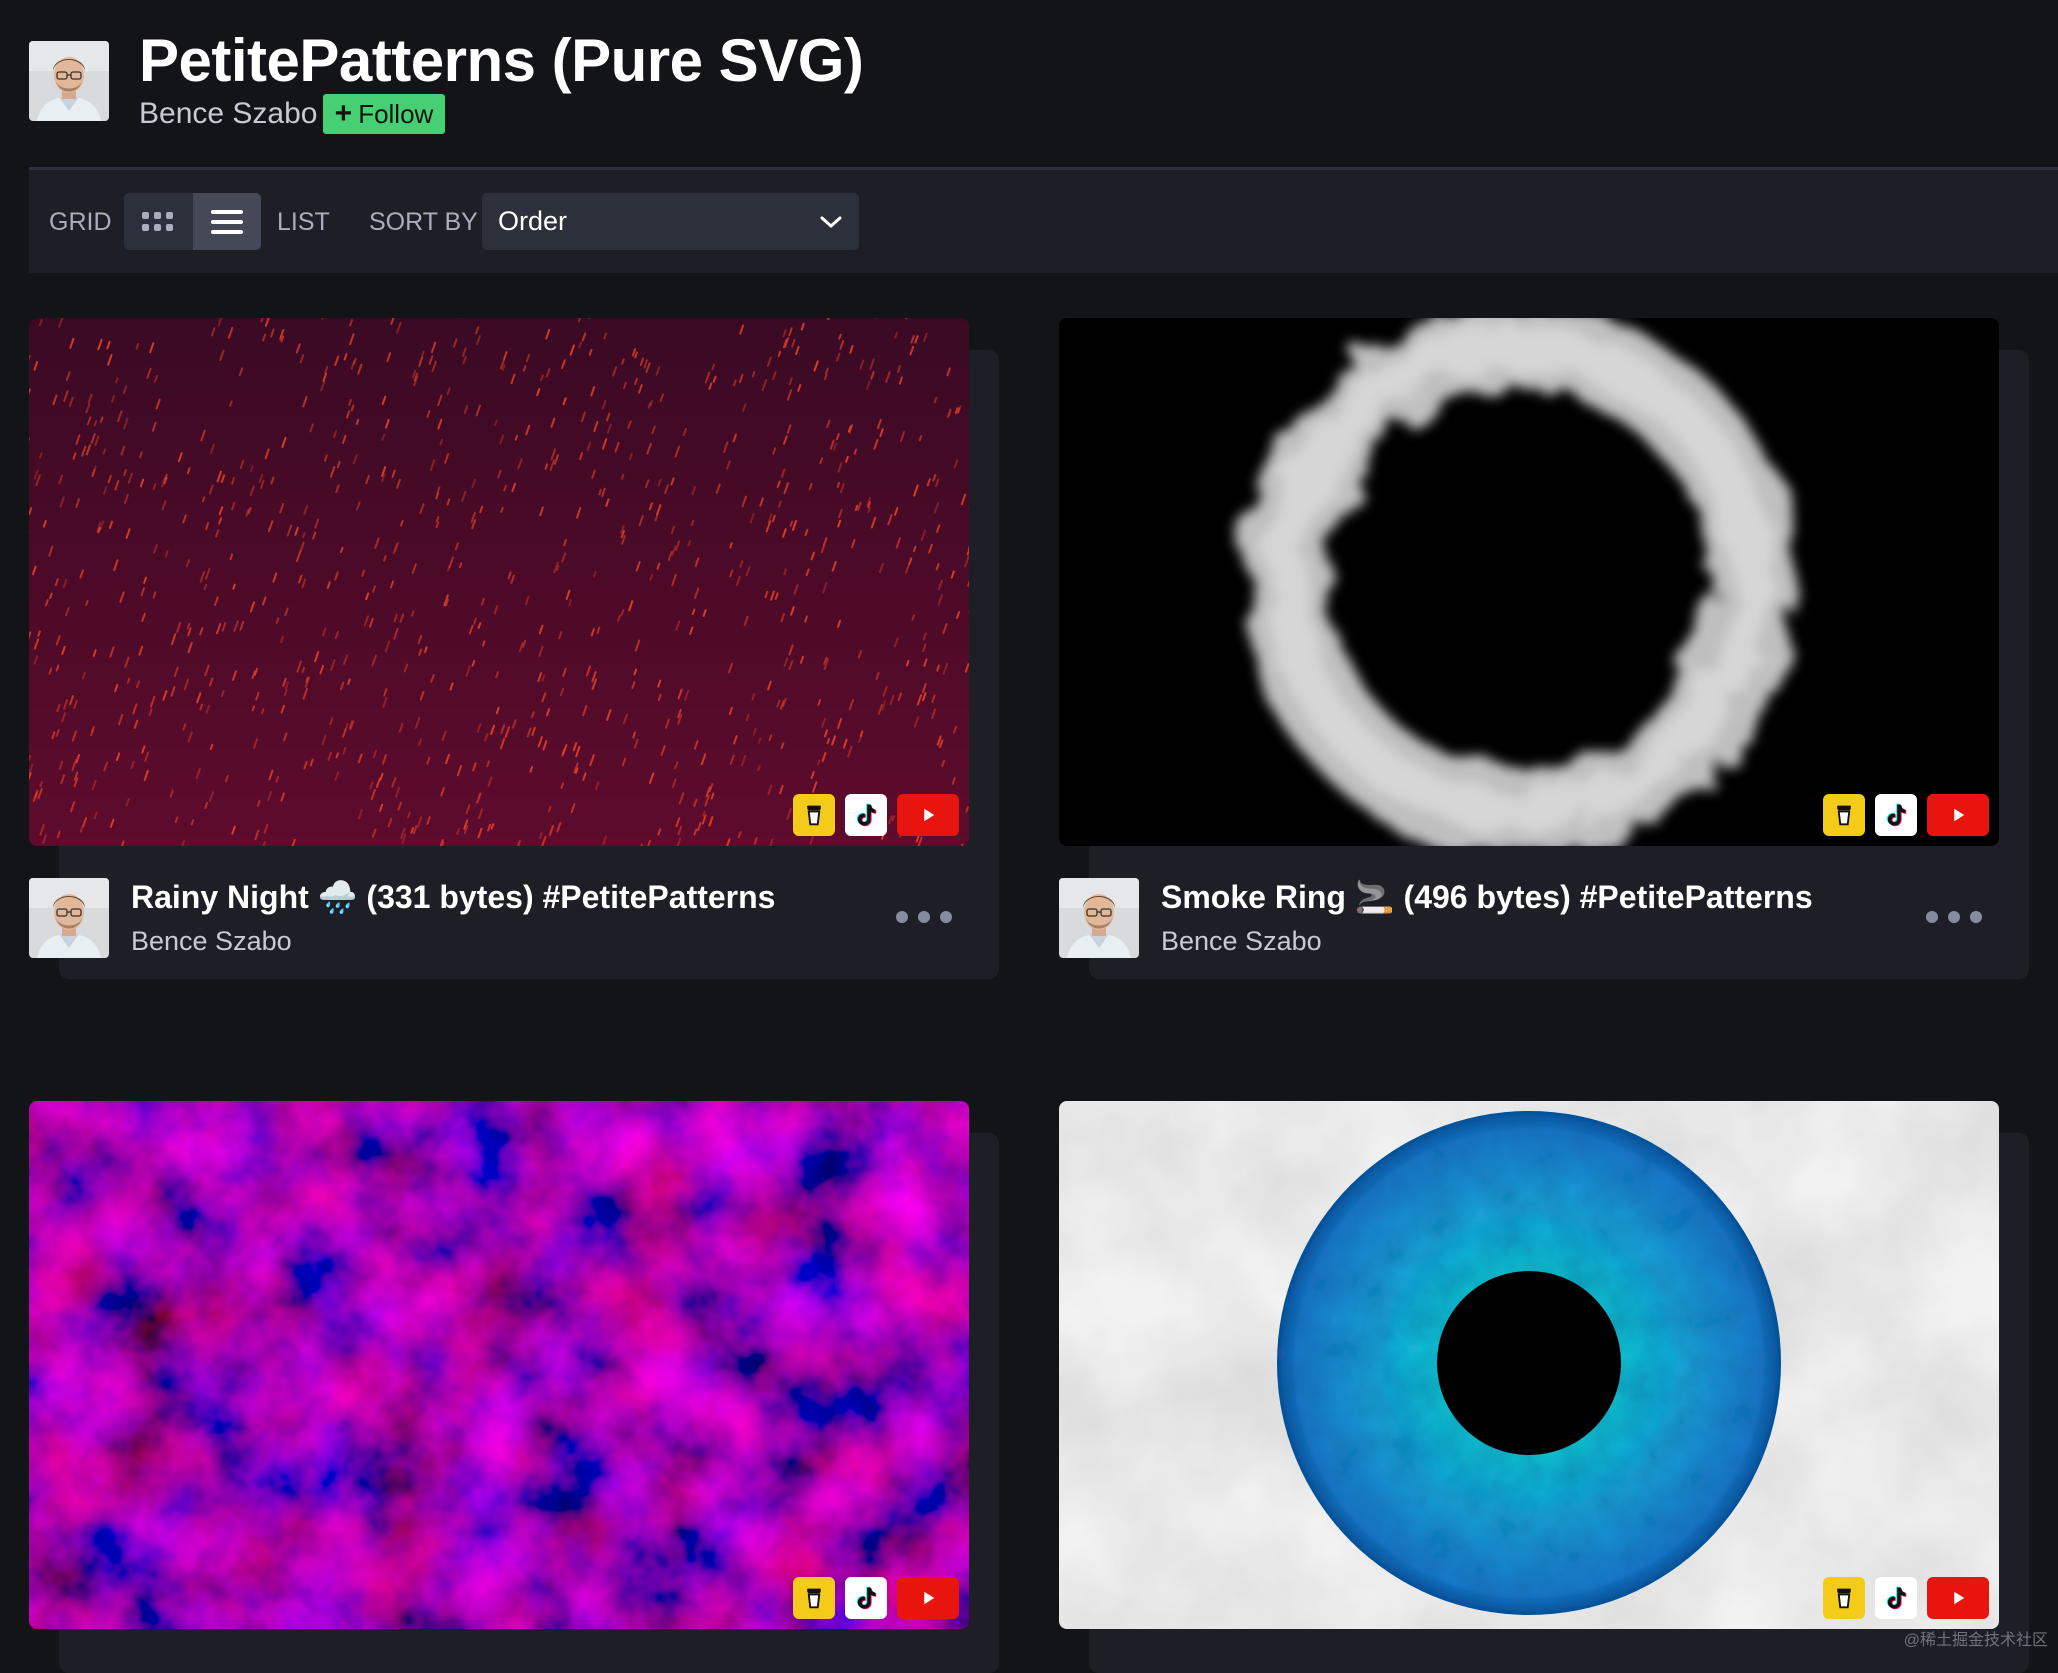 The width and height of the screenshot is (2058, 1673). I want to click on pen-preview-magenta-pattern, so click(499, 1365).